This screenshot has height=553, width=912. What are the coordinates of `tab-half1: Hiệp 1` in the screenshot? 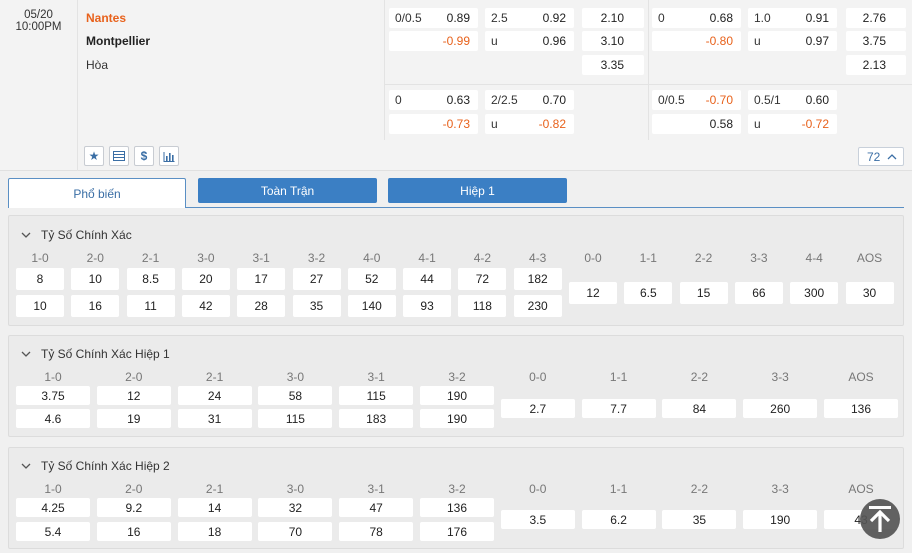 It's located at (477, 190).